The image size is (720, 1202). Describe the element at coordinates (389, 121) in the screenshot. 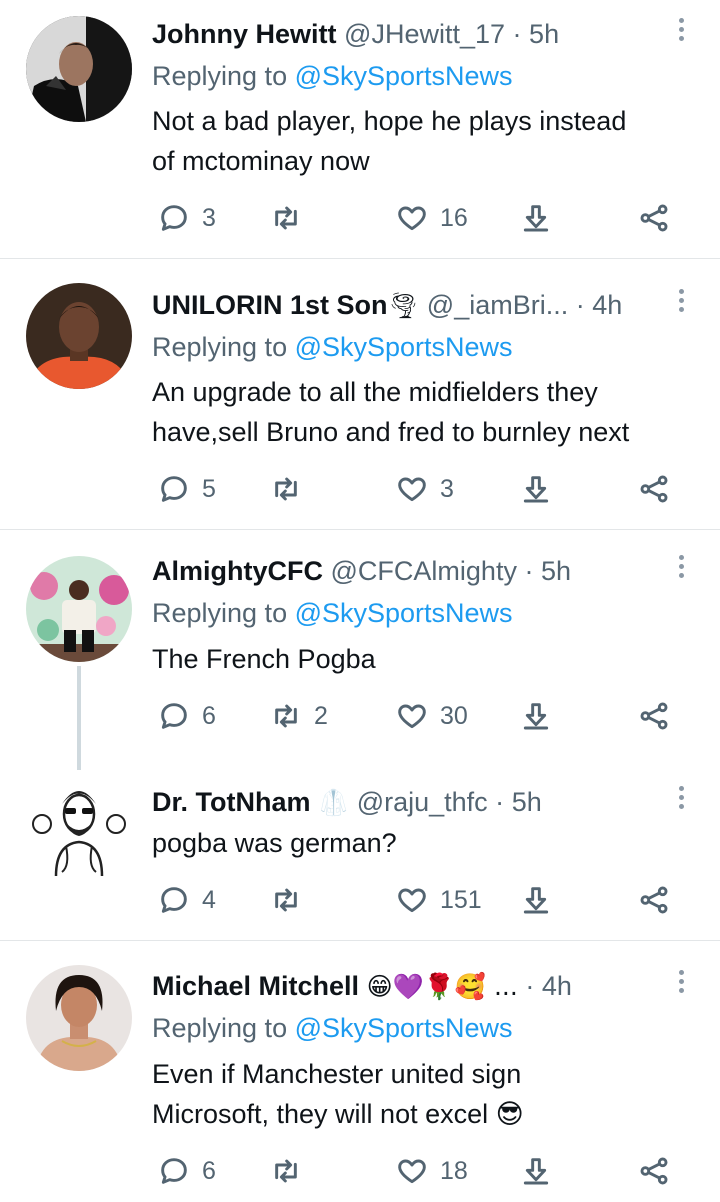

I see `tweet-text-line: Not a bad player, hope he plays instead` at that location.